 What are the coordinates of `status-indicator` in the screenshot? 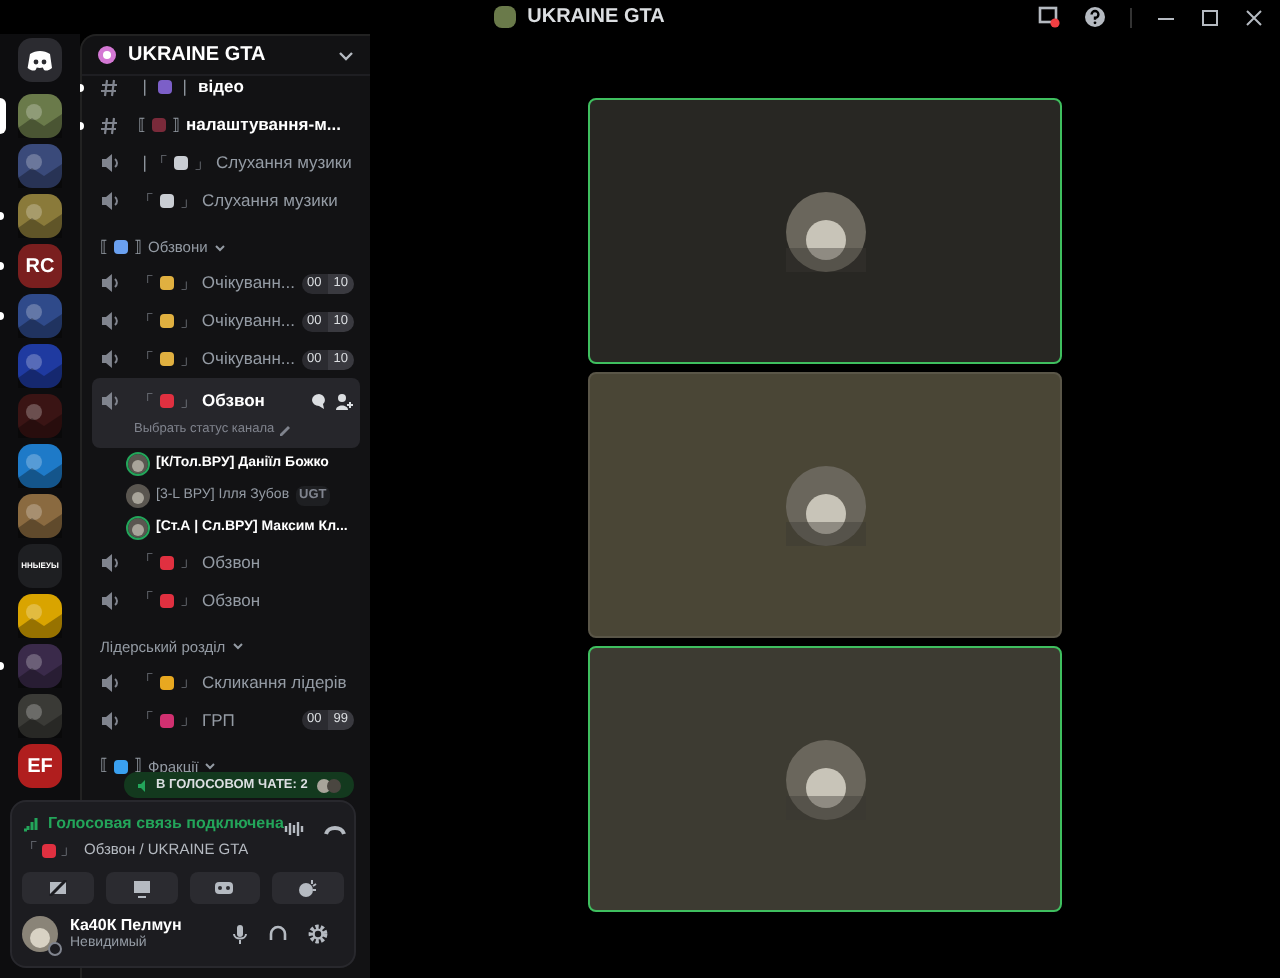 It's located at (55, 949).